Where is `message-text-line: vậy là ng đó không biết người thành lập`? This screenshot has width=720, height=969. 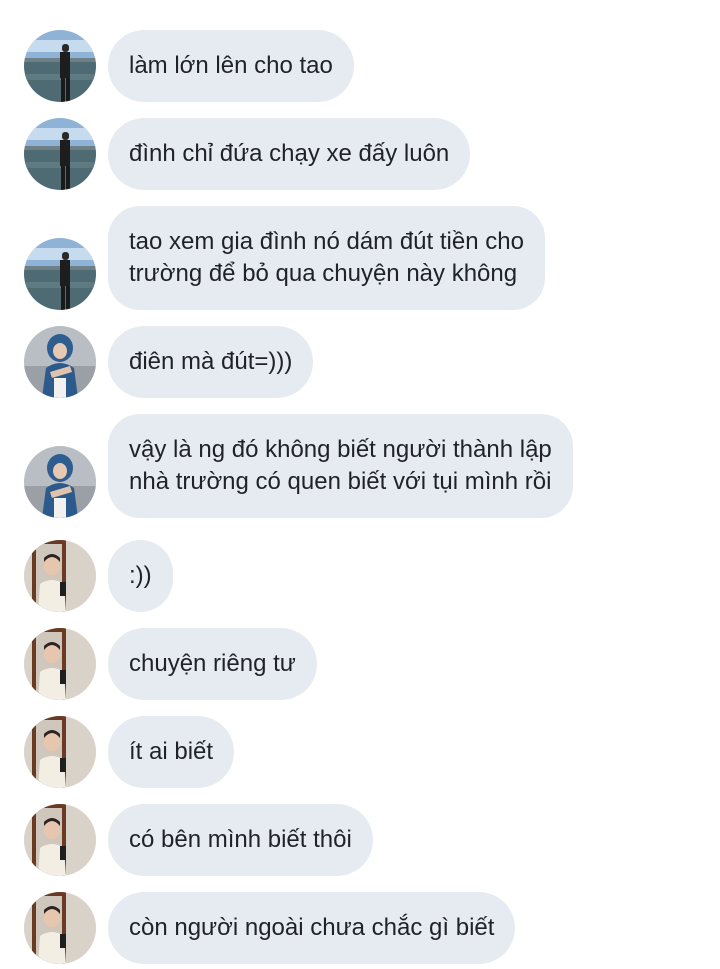
message-text-line: vậy là ng đó không biết người thành lập is located at coordinates (340, 449).